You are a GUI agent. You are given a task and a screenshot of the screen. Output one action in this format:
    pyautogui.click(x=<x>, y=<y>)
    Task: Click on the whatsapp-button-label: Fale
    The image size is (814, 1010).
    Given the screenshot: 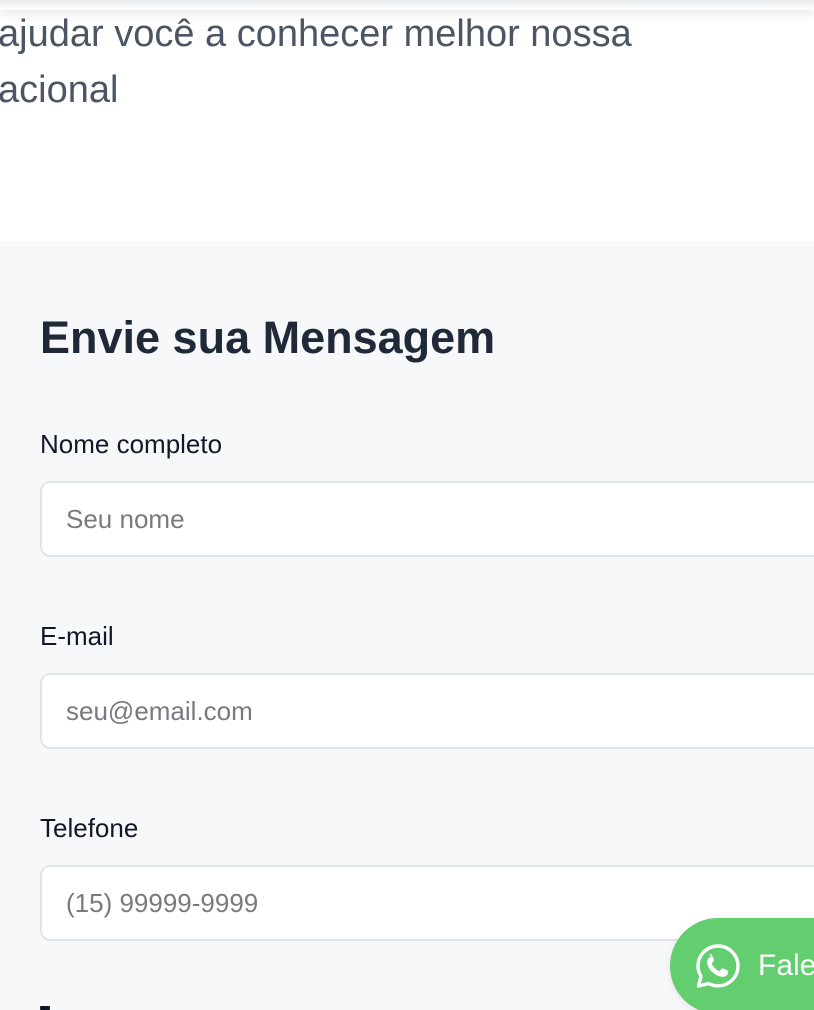 What is the action you would take?
    pyautogui.click(x=786, y=965)
    